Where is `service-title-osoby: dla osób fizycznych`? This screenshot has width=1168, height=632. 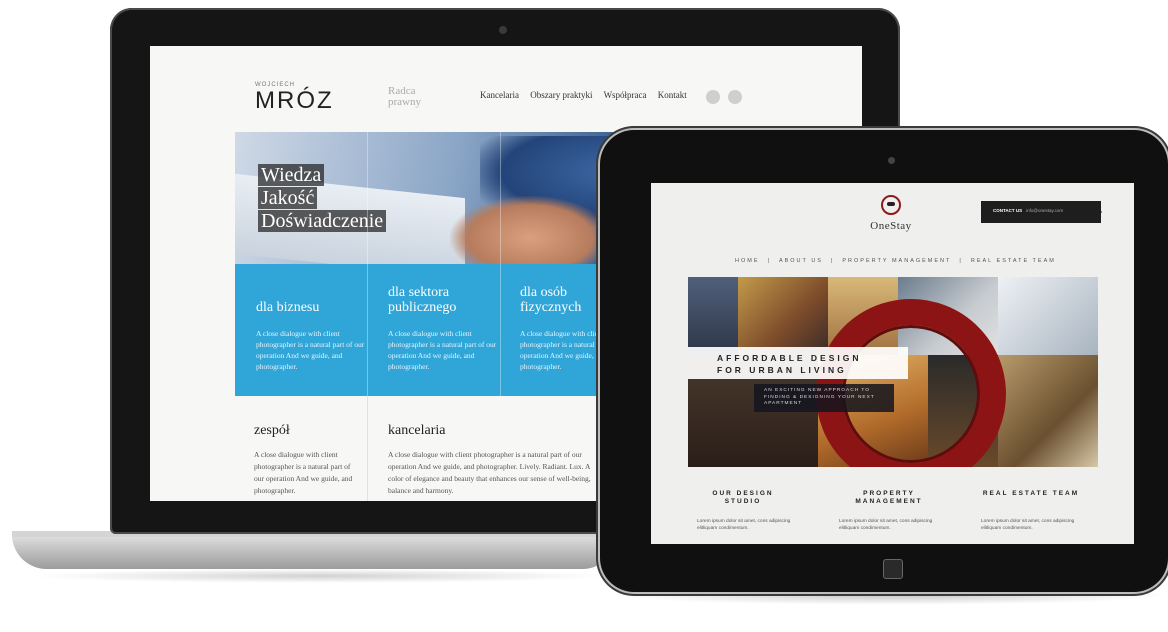
service-title-osoby: dla osób fizycznych is located at coordinates (565, 300).